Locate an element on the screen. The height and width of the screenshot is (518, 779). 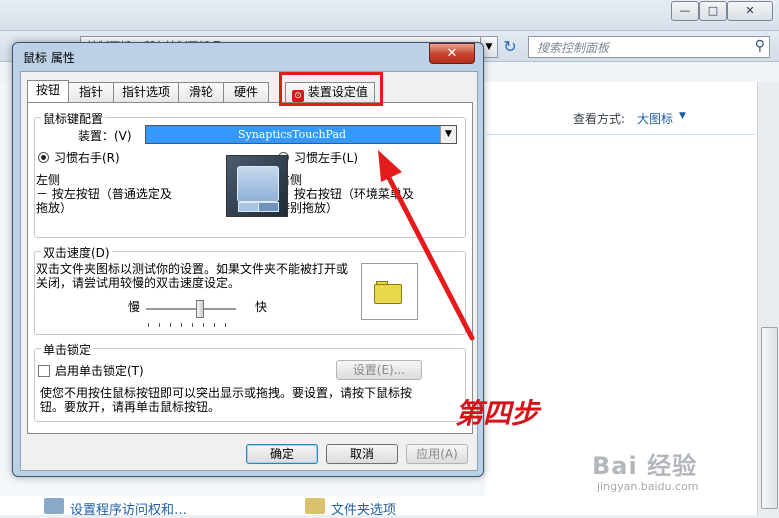
step-annotation: 第四步 is located at coordinates (497, 413).